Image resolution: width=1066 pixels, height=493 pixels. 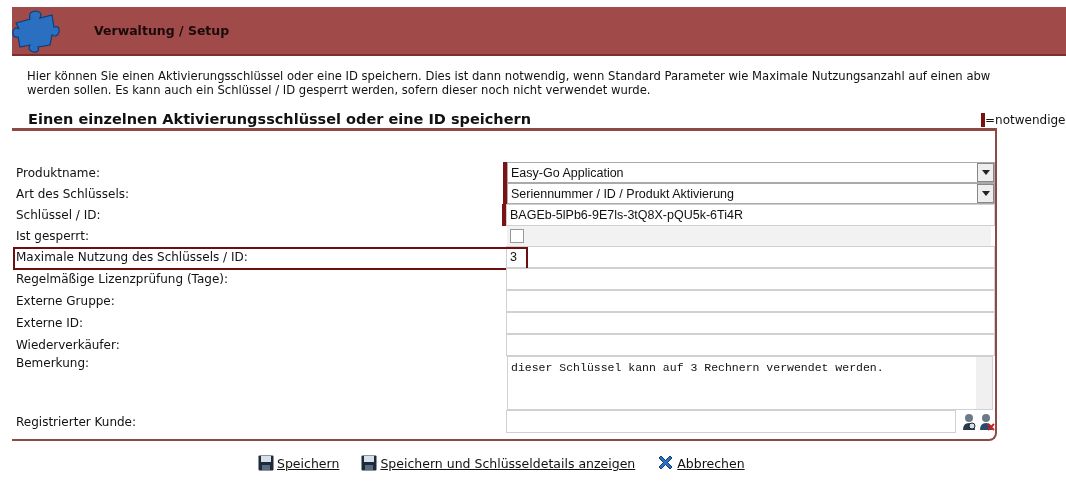 What do you see at coordinates (751, 193) in the screenshot?
I see `dropdown: Seriennummer / ID / Produkt Aktivierung` at bounding box center [751, 193].